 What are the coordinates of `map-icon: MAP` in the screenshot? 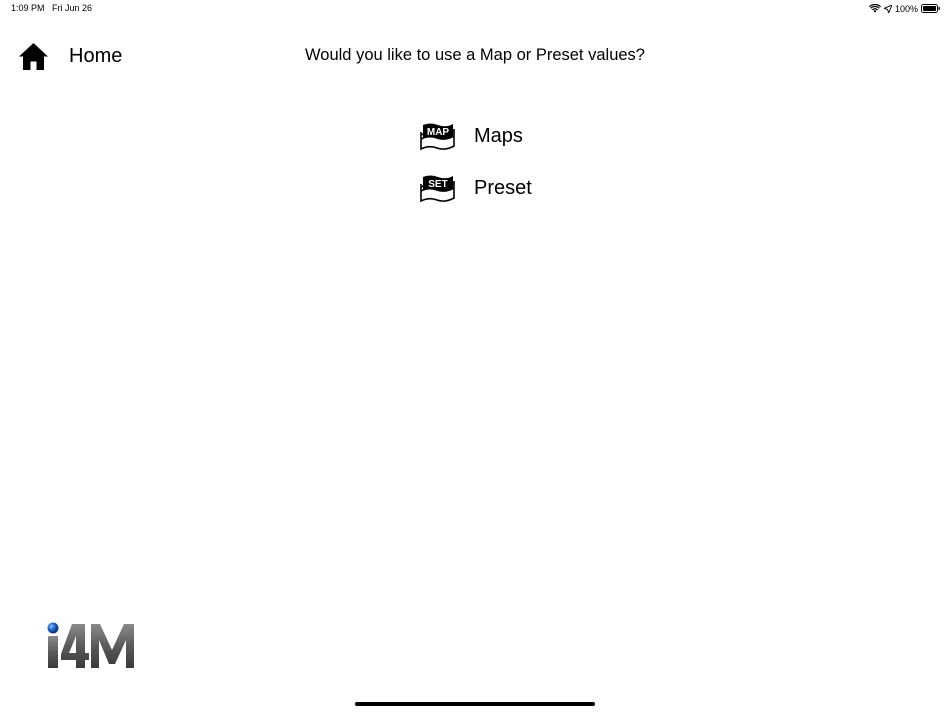 It's located at (437, 137).